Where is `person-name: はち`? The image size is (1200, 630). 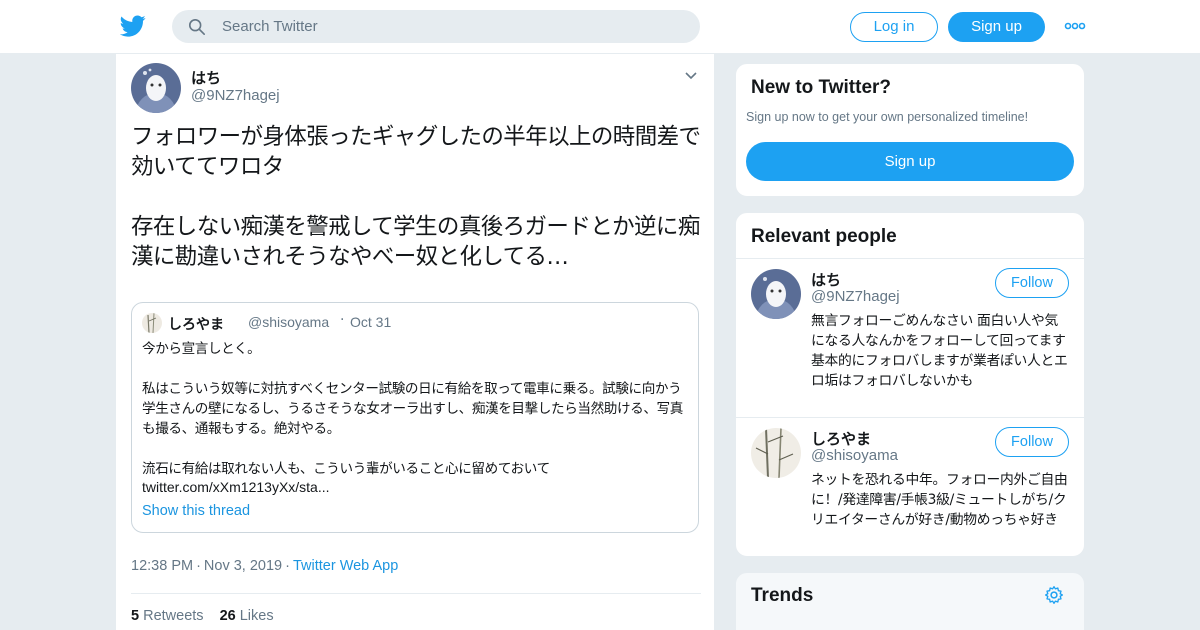
person-name: はち is located at coordinates (826, 279).